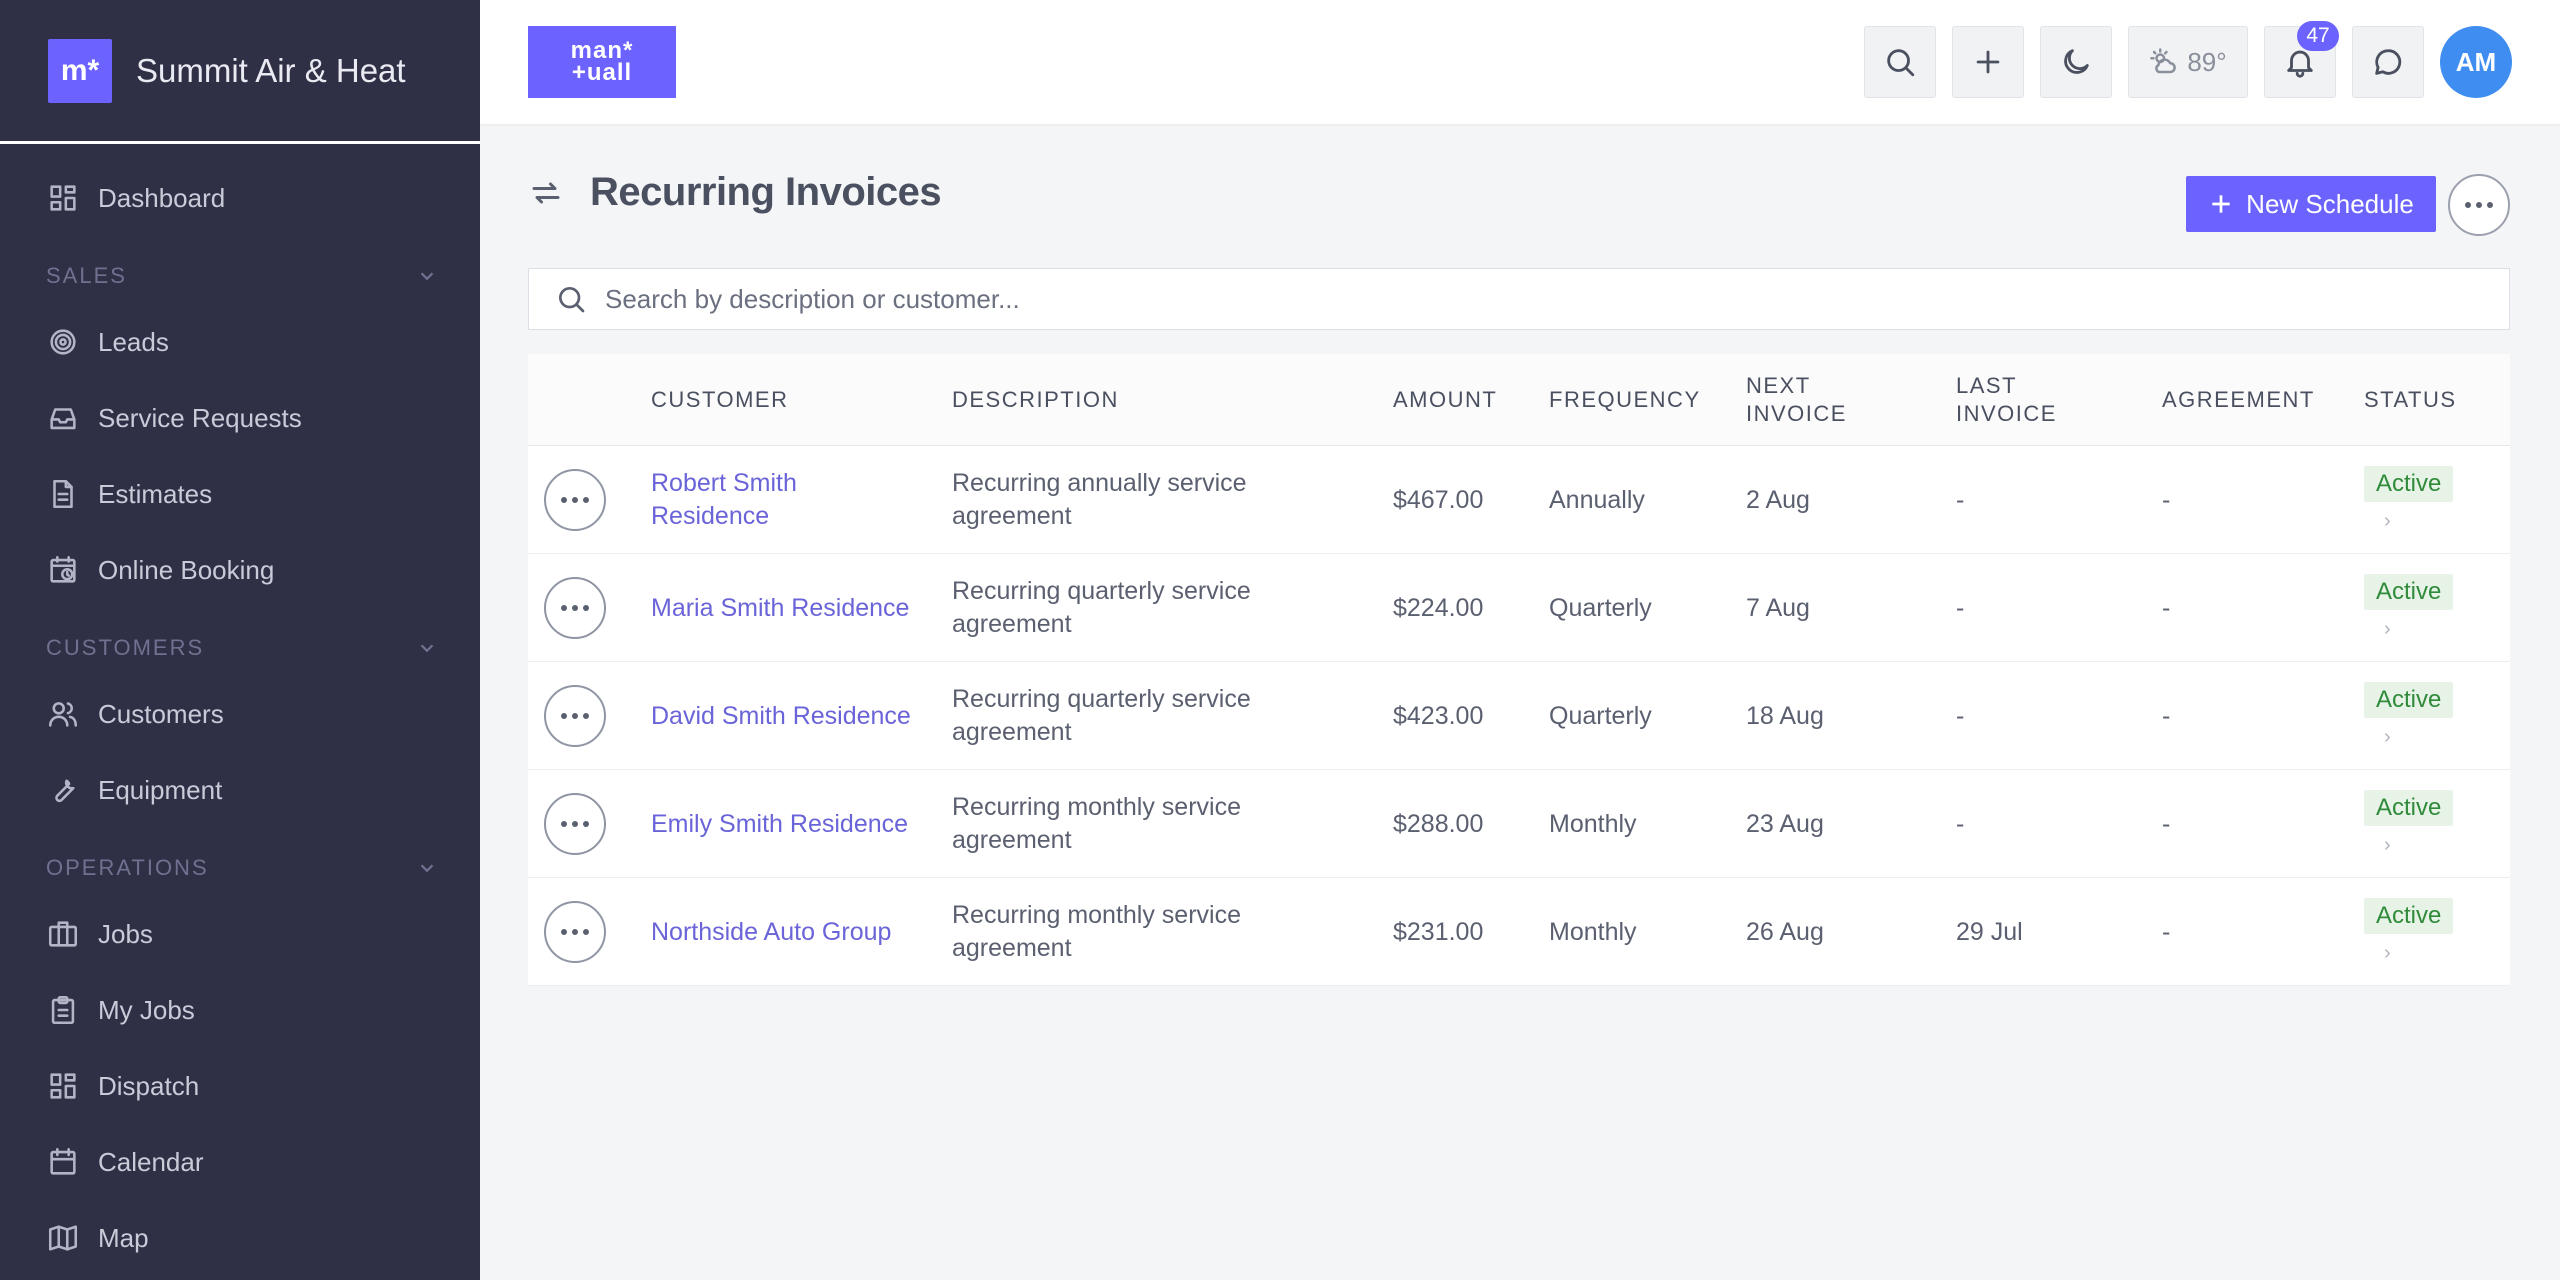 The height and width of the screenshot is (1280, 2560). What do you see at coordinates (2388, 62) in the screenshot?
I see `messages-button` at bounding box center [2388, 62].